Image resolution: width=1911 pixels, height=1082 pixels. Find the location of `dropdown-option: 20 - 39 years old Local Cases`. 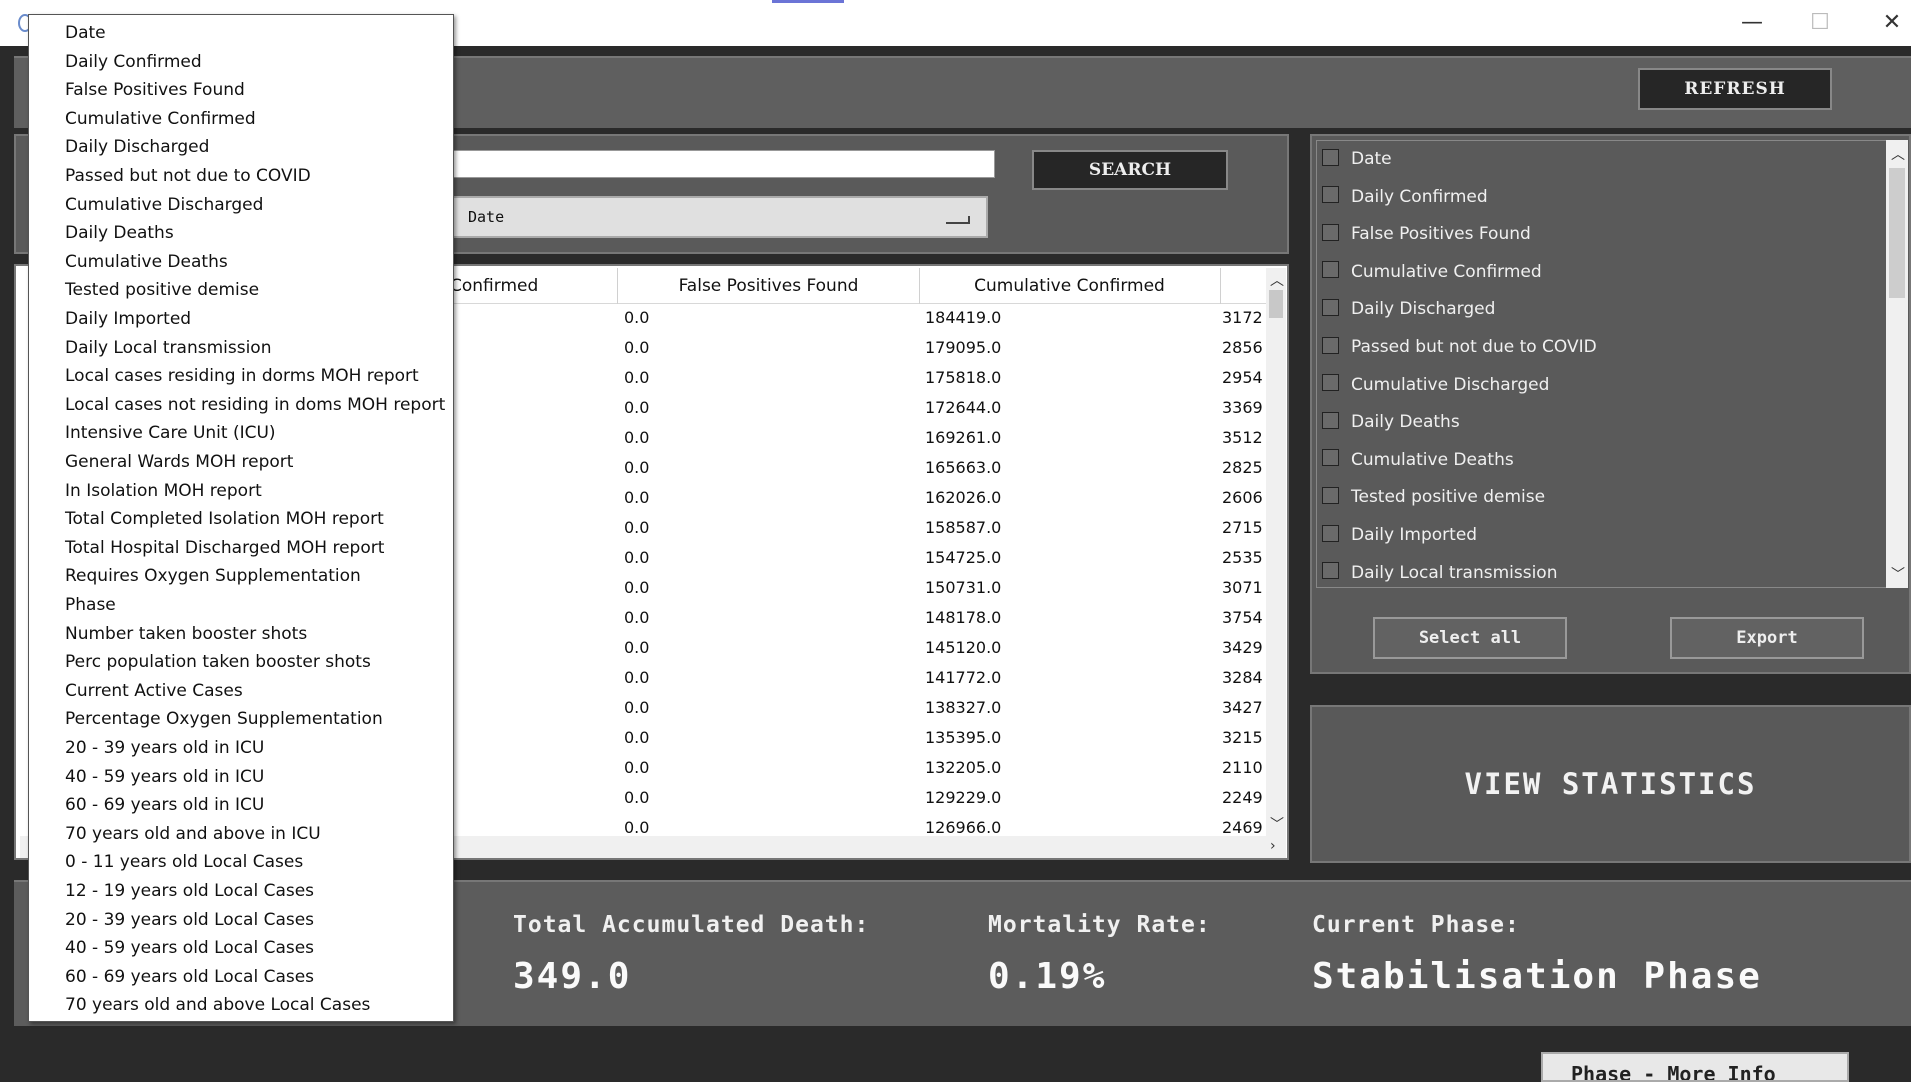

dropdown-option: 20 - 39 years old Local Cases is located at coordinates (189, 920).